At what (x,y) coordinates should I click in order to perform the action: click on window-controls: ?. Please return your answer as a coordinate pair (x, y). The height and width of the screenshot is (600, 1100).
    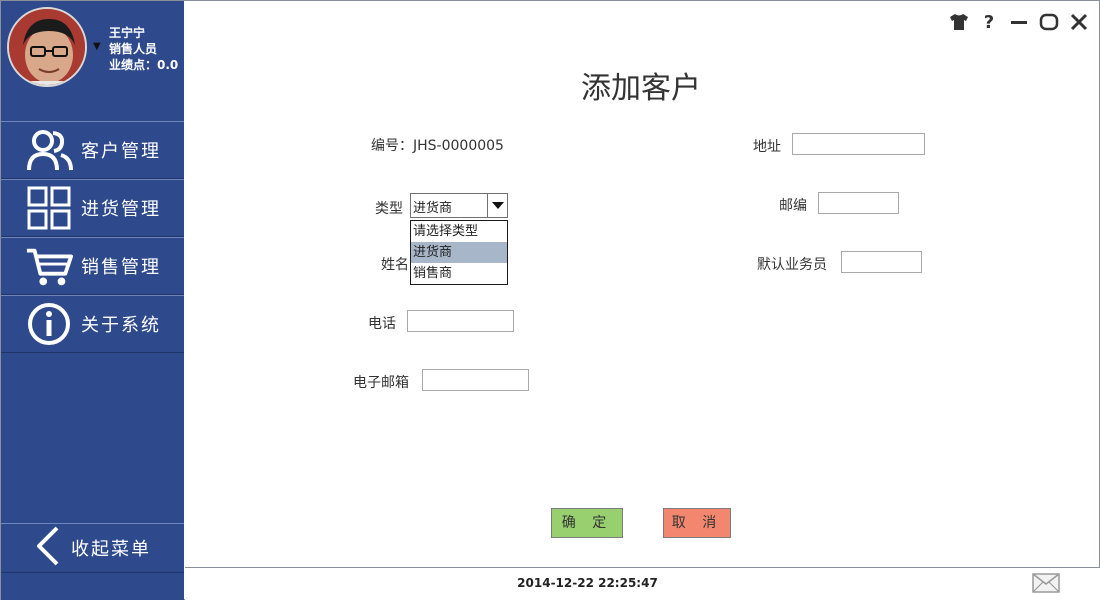
    Looking at the image, I should click on (1019, 22).